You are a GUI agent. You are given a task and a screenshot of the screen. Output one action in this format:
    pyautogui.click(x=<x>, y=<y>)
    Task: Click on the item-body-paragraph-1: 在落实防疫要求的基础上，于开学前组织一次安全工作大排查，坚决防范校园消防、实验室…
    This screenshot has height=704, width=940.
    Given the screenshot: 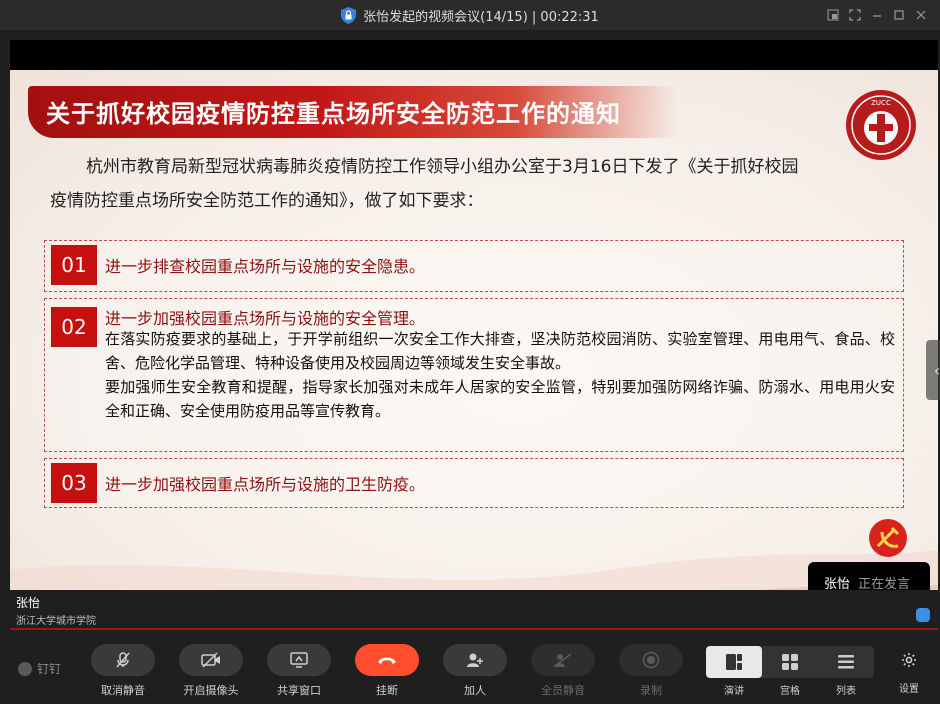 What is the action you would take?
    pyautogui.click(x=500, y=351)
    